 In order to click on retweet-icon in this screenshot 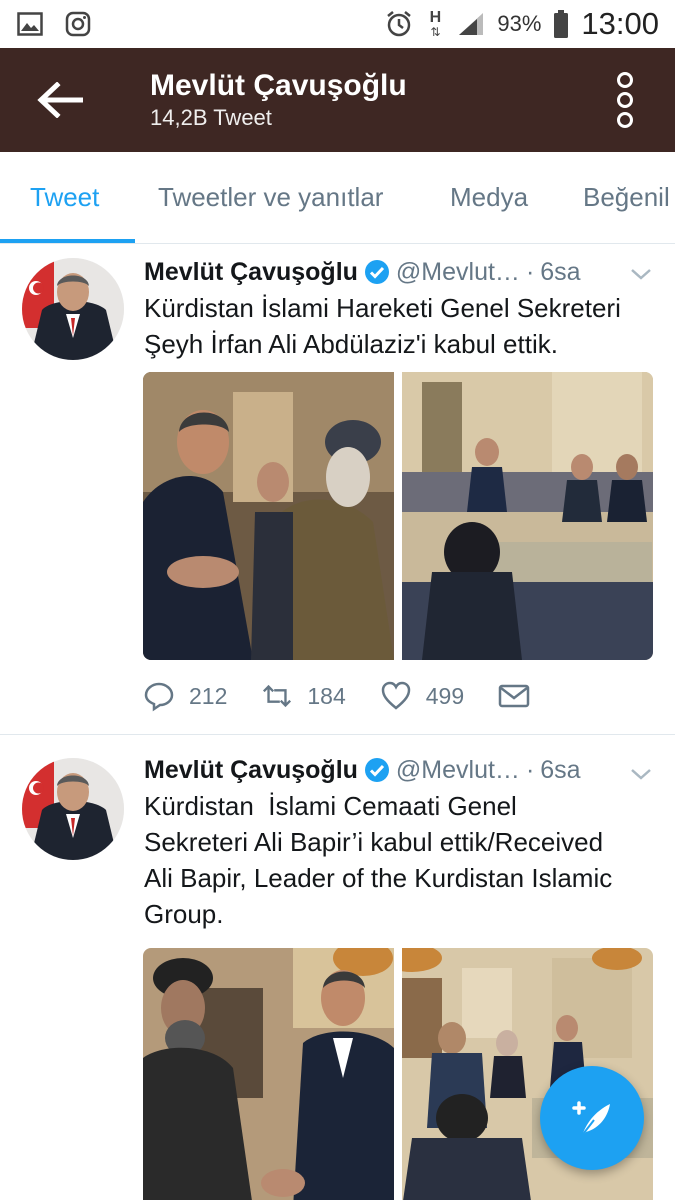, I will do `click(277, 696)`.